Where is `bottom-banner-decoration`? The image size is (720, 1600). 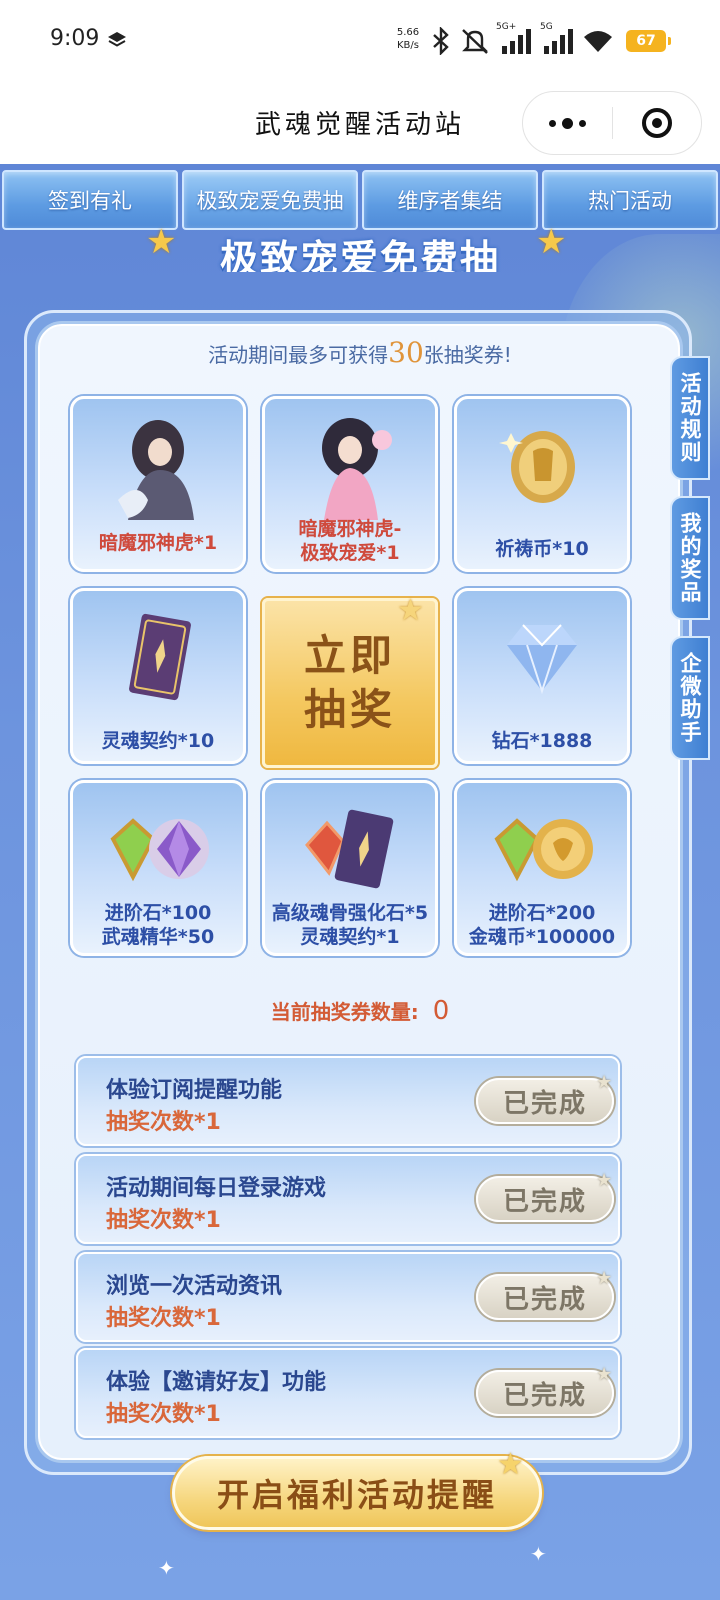
bottom-banner-decoration is located at coordinates (360, 1578).